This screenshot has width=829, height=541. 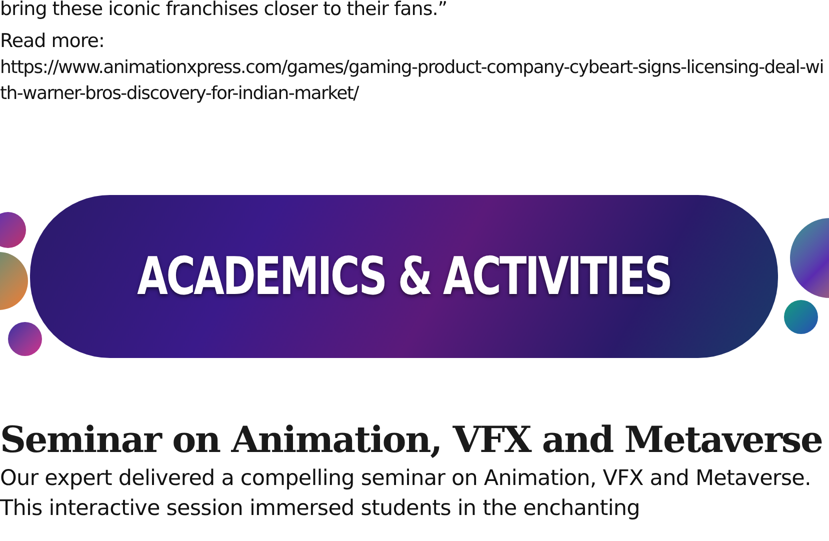 I want to click on article-body: Our expert delivered a compelling seminar on Animation, VFX and Metaverse. This interactive session immersed students in the enchanting, so click(x=406, y=494).